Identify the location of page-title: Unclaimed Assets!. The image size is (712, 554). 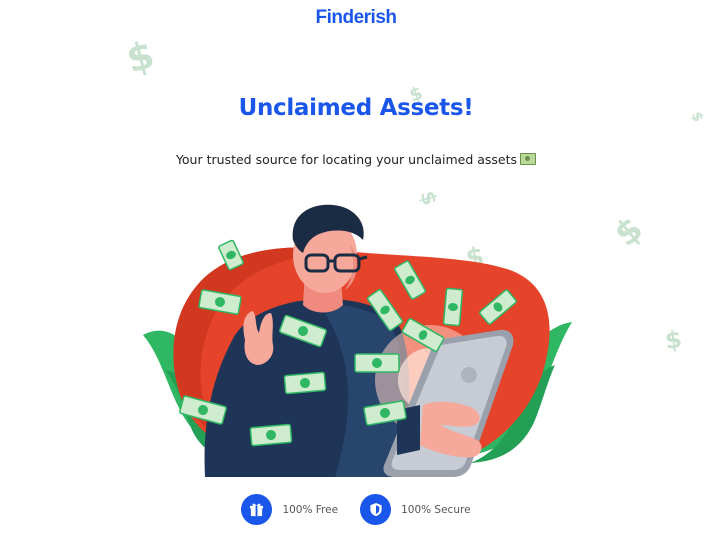
(356, 108).